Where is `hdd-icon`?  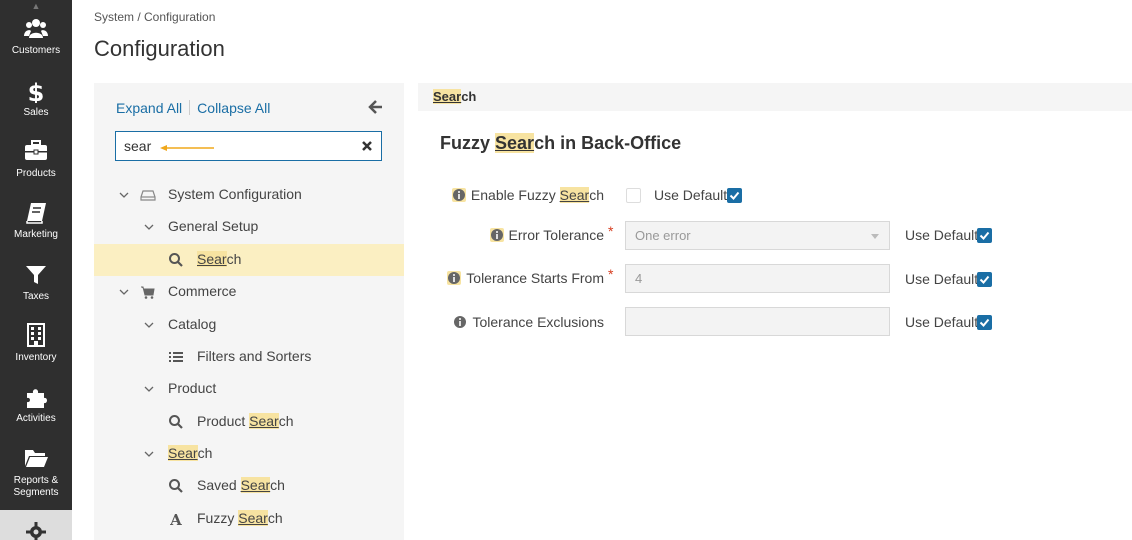
hdd-icon is located at coordinates (148, 195).